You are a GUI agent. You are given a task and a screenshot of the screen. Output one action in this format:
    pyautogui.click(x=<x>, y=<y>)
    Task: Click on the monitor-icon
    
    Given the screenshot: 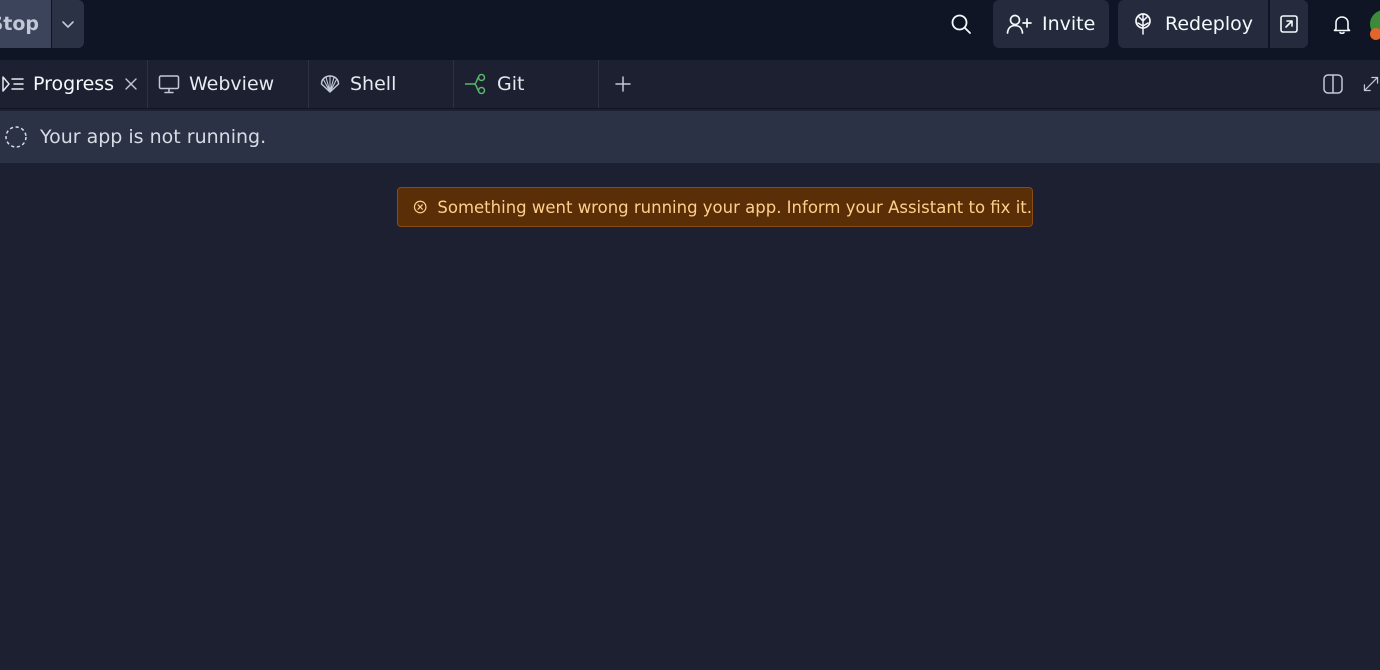 What is the action you would take?
    pyautogui.click(x=169, y=84)
    